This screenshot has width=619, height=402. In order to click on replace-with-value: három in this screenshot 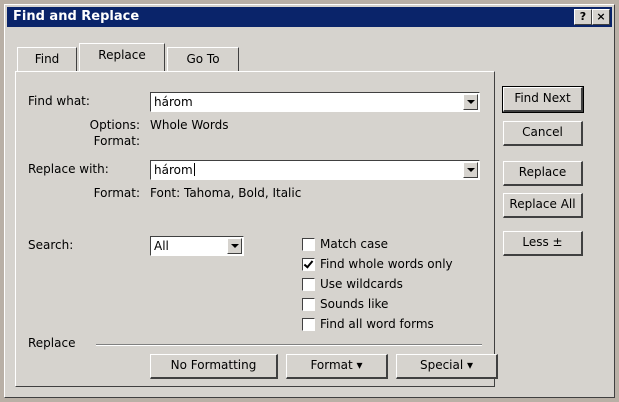, I will do `click(174, 170)`.